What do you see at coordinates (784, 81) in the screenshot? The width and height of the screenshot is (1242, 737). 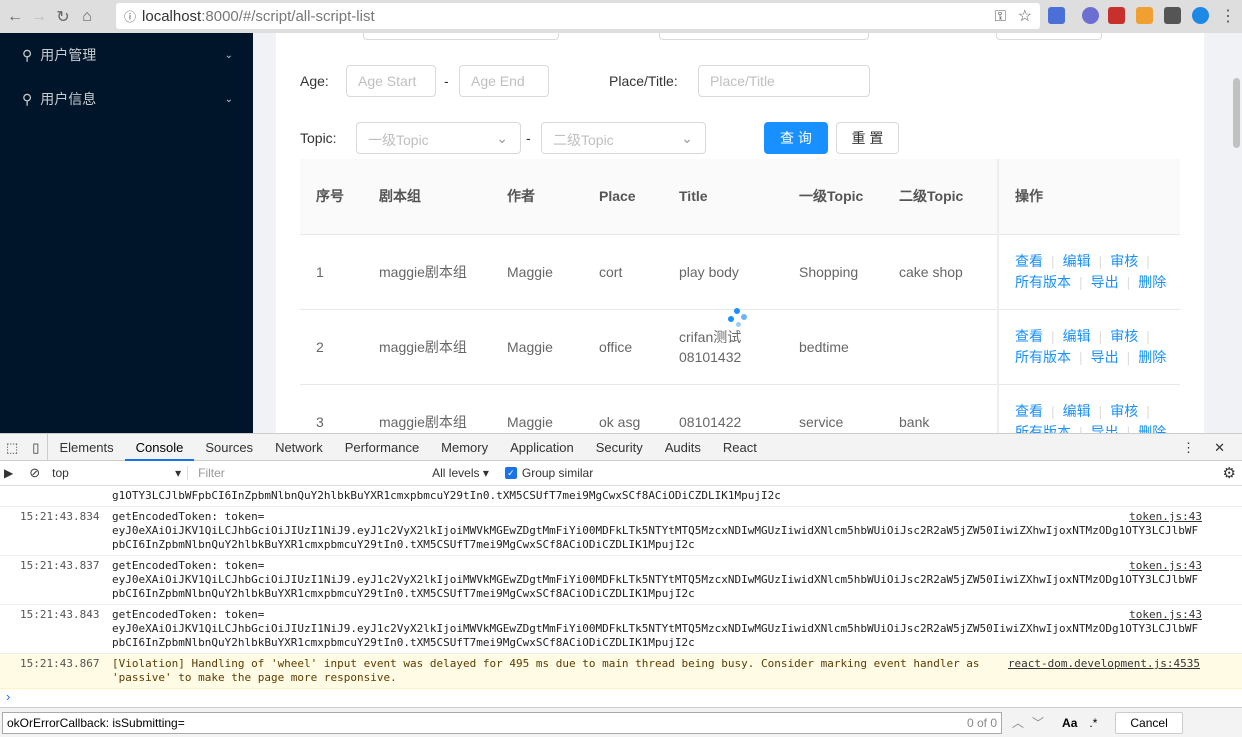 I see `place-title-input: Place/Title` at bounding box center [784, 81].